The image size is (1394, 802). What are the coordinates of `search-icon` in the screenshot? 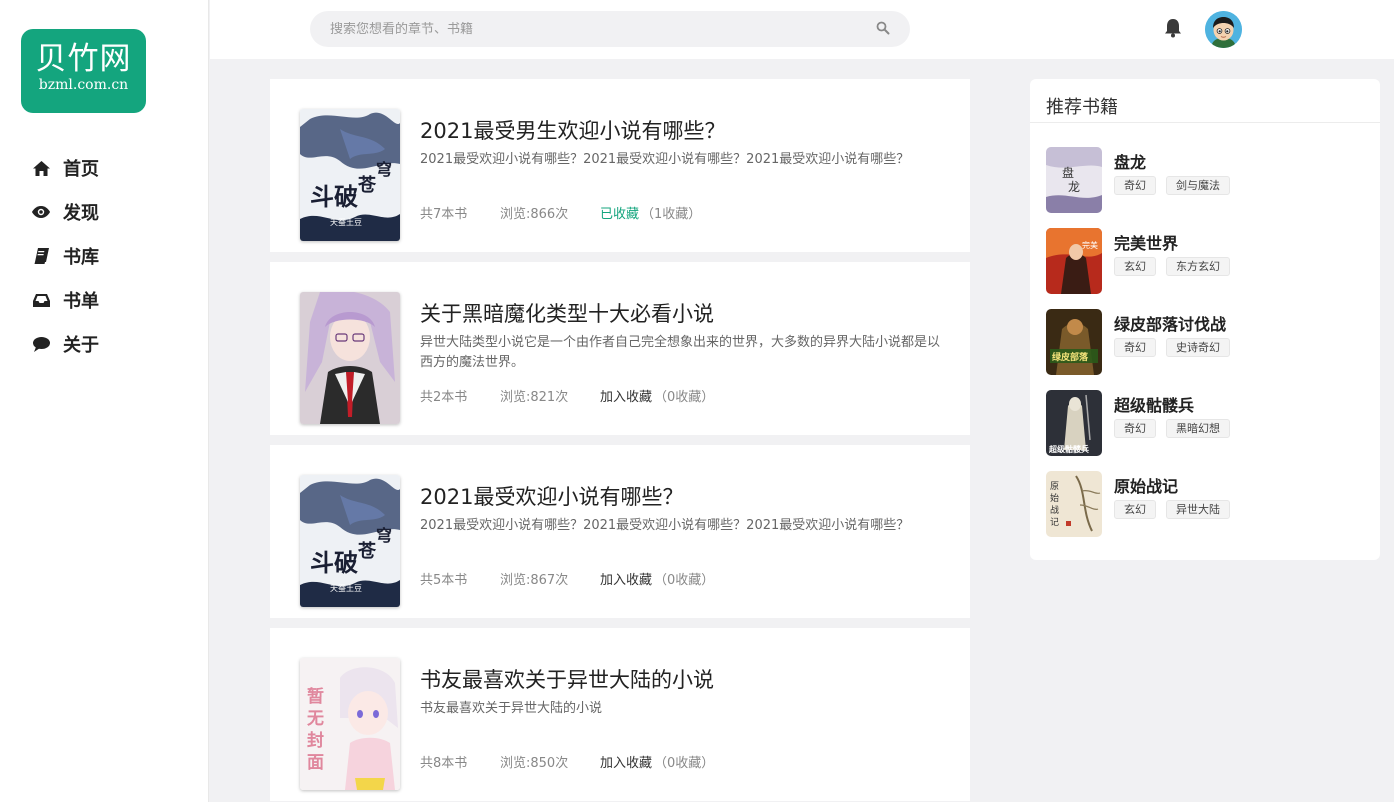 It's located at (883, 29).